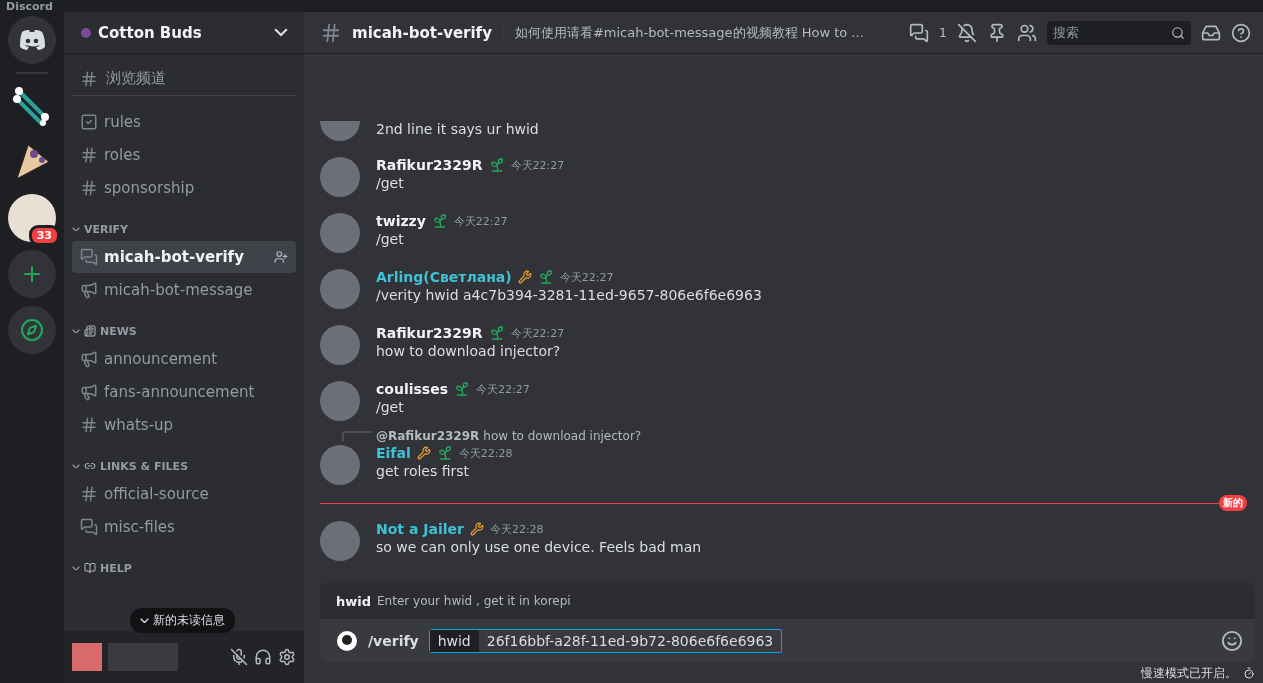  What do you see at coordinates (918, 32) in the screenshot?
I see `threads-icon` at bounding box center [918, 32].